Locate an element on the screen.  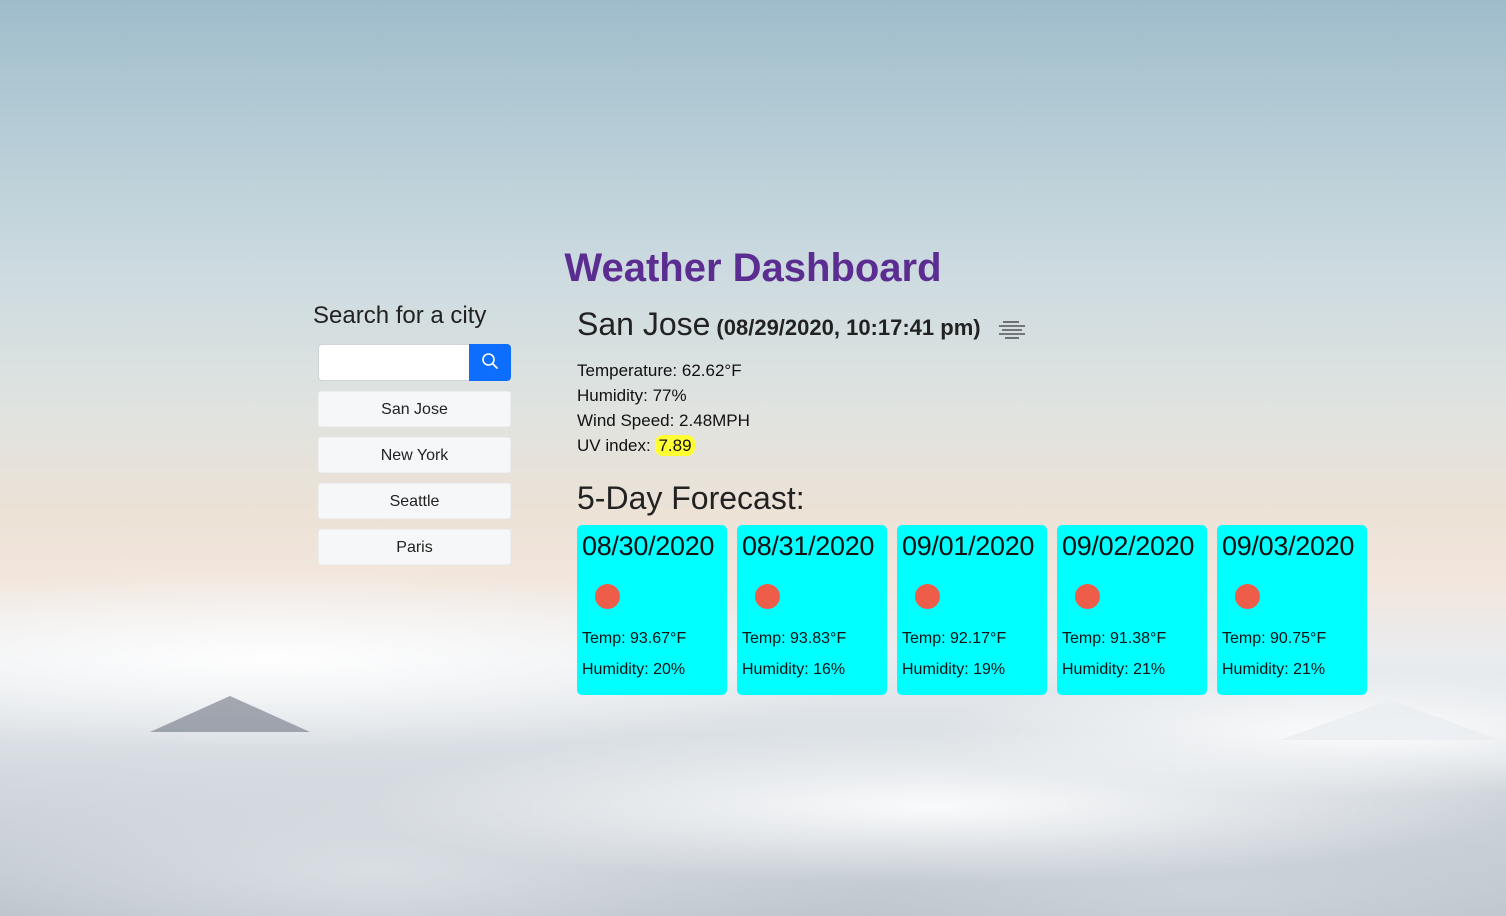
forecast-date: 08/31/2020 is located at coordinates (808, 546).